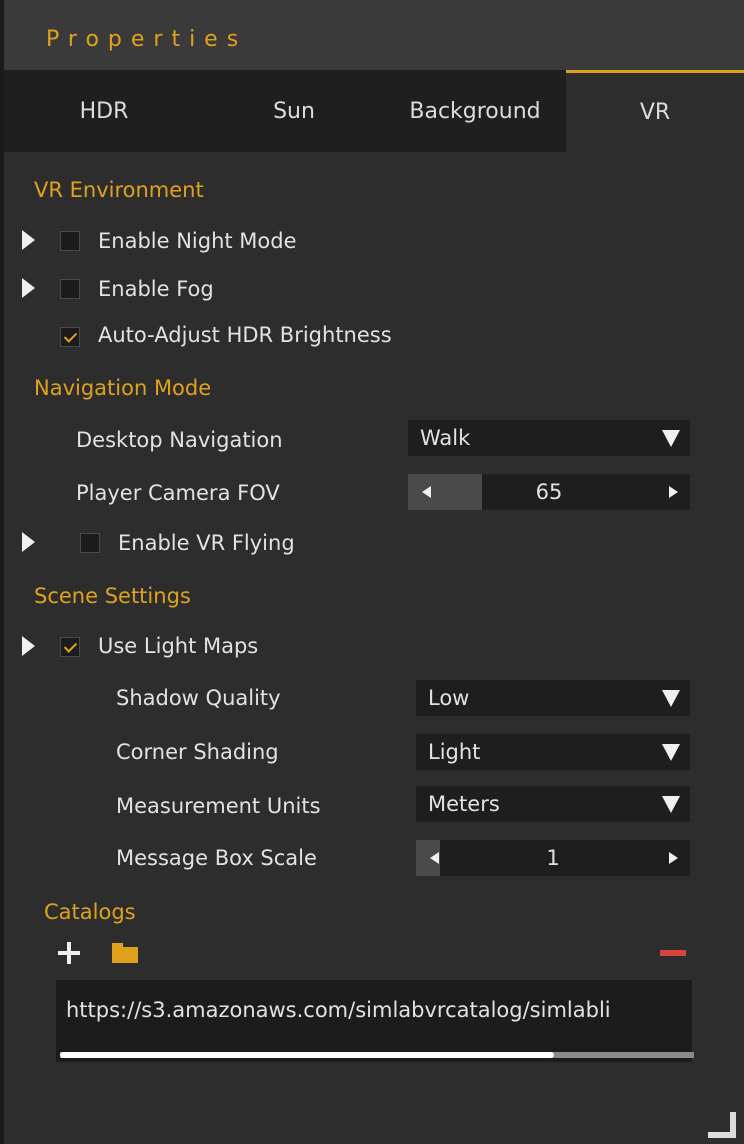 The height and width of the screenshot is (1144, 744). I want to click on camera-fov-stepper: 65, so click(549, 492).